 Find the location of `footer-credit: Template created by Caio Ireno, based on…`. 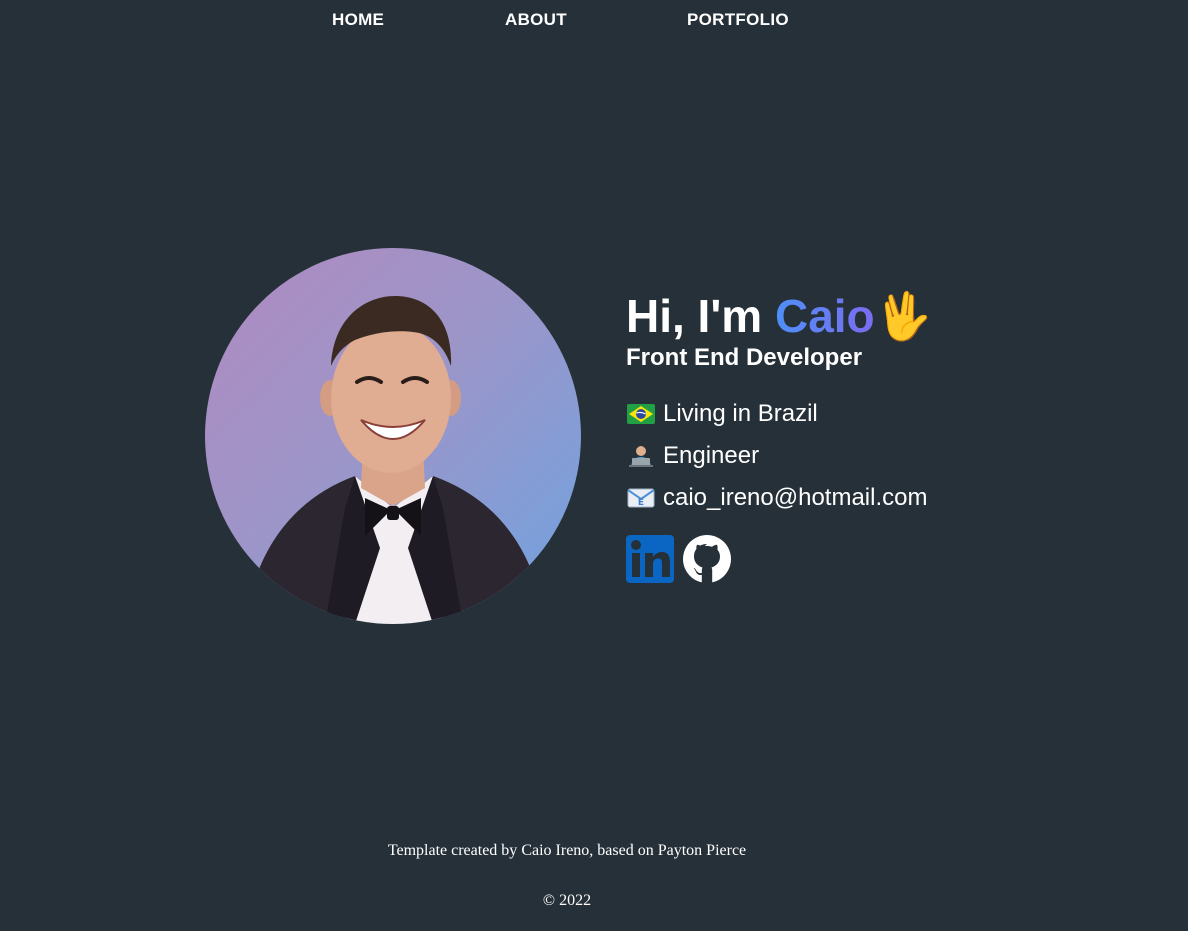

footer-credit: Template created by Caio Ireno, based on… is located at coordinates (567, 851).